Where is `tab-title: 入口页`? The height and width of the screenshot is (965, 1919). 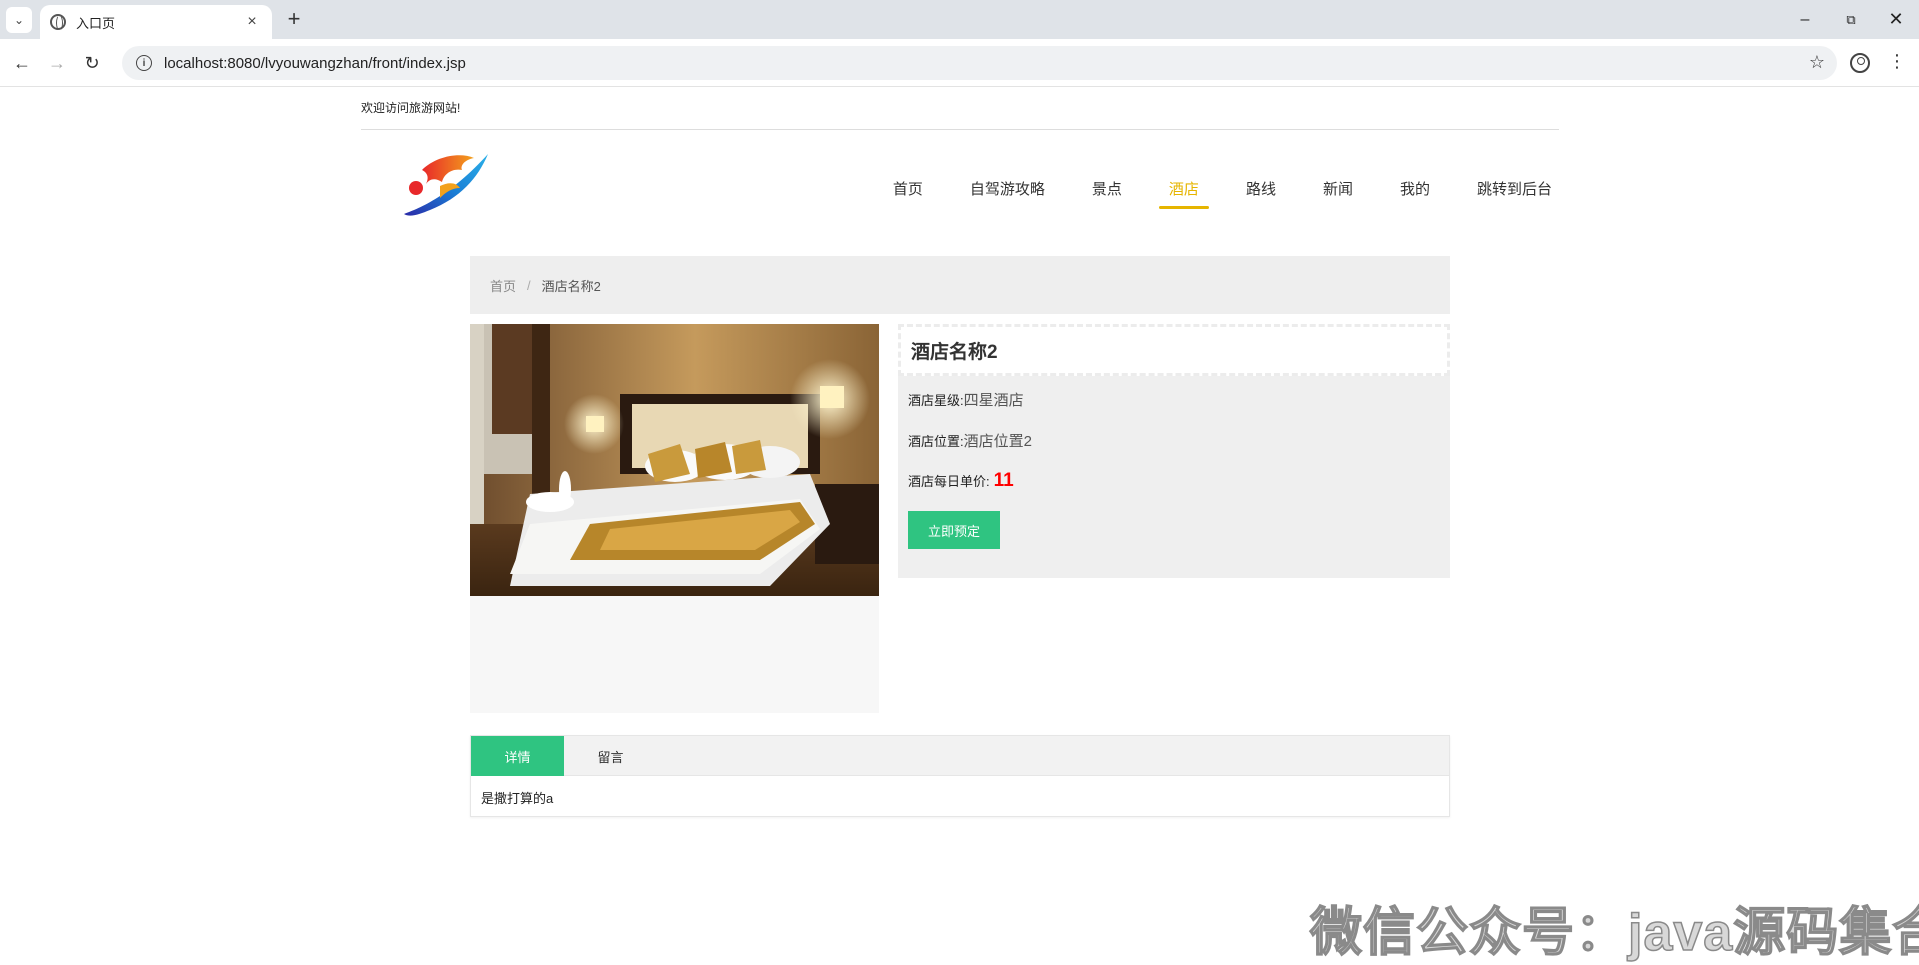
tab-title: 入口页 is located at coordinates (96, 23).